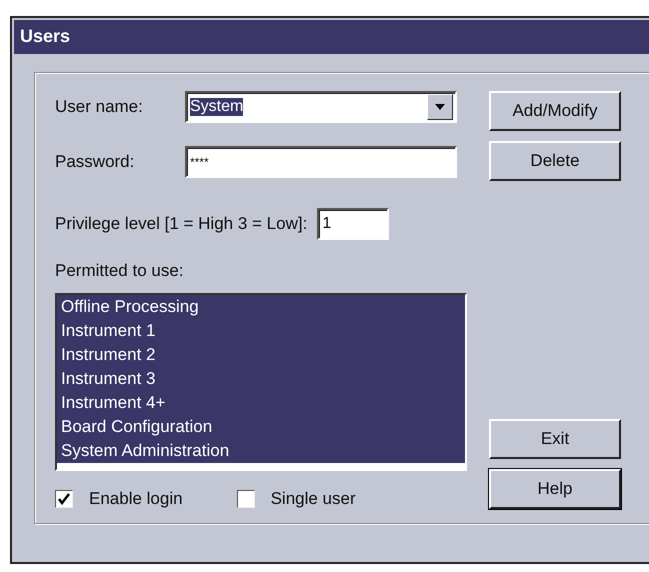  Describe the element at coordinates (181, 224) in the screenshot. I see `field-label: Privilege level [1 = High 3 = Low]:` at that location.